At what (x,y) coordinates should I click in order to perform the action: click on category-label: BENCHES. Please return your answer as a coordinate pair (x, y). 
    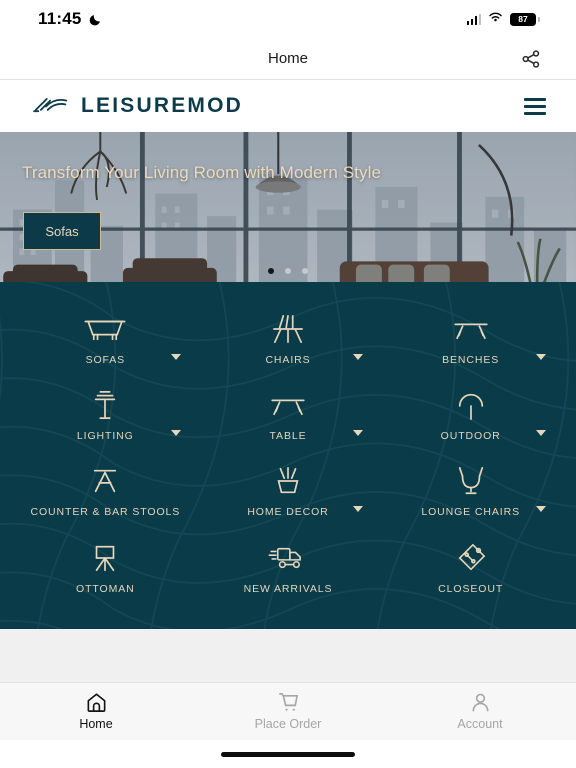
    Looking at the image, I should click on (471, 360).